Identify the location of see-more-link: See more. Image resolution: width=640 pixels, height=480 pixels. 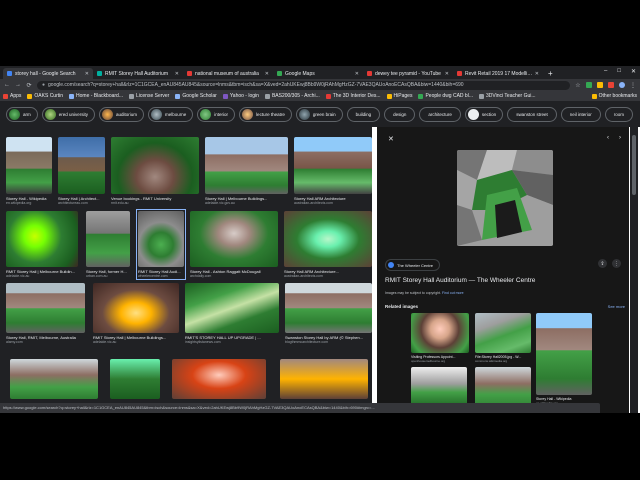
(616, 306).